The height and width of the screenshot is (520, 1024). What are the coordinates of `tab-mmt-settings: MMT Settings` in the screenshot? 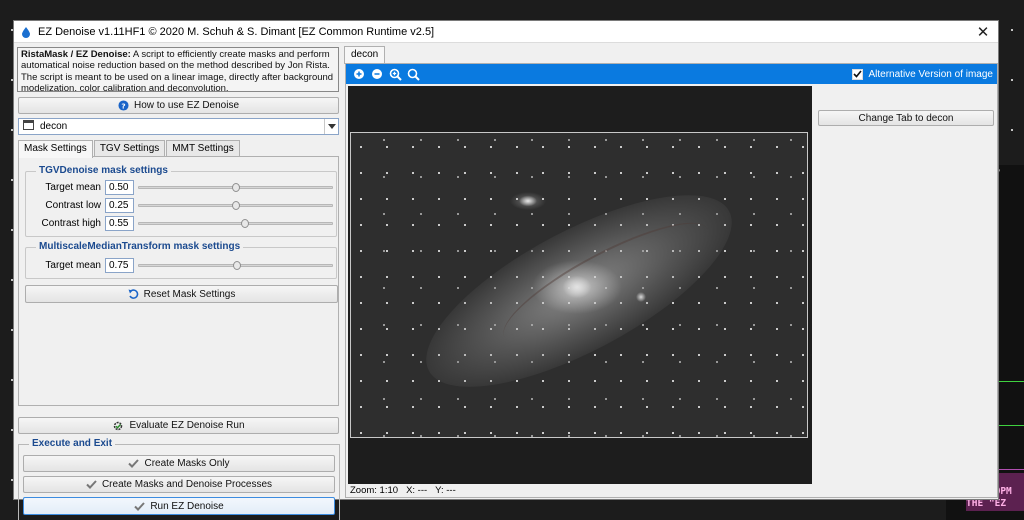 It's located at (203, 148).